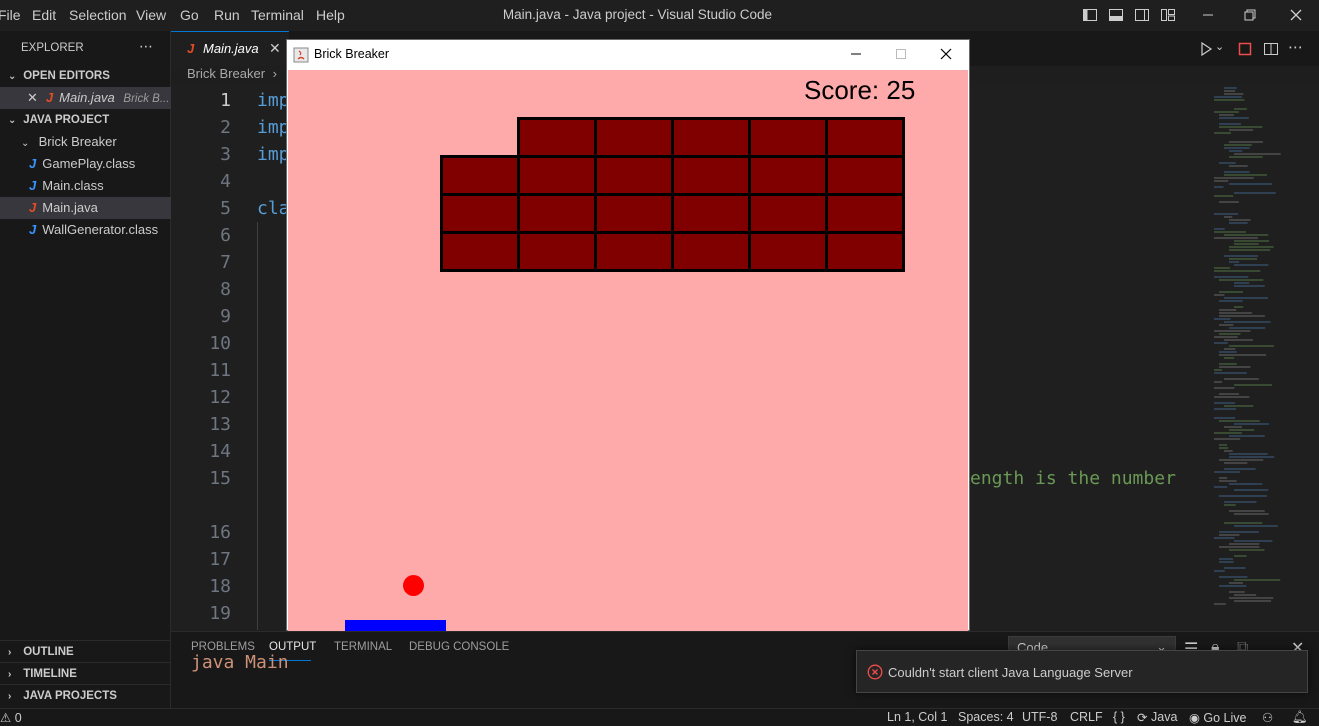  I want to click on toggle-secondary-sidebar-icon, so click(1142, 15).